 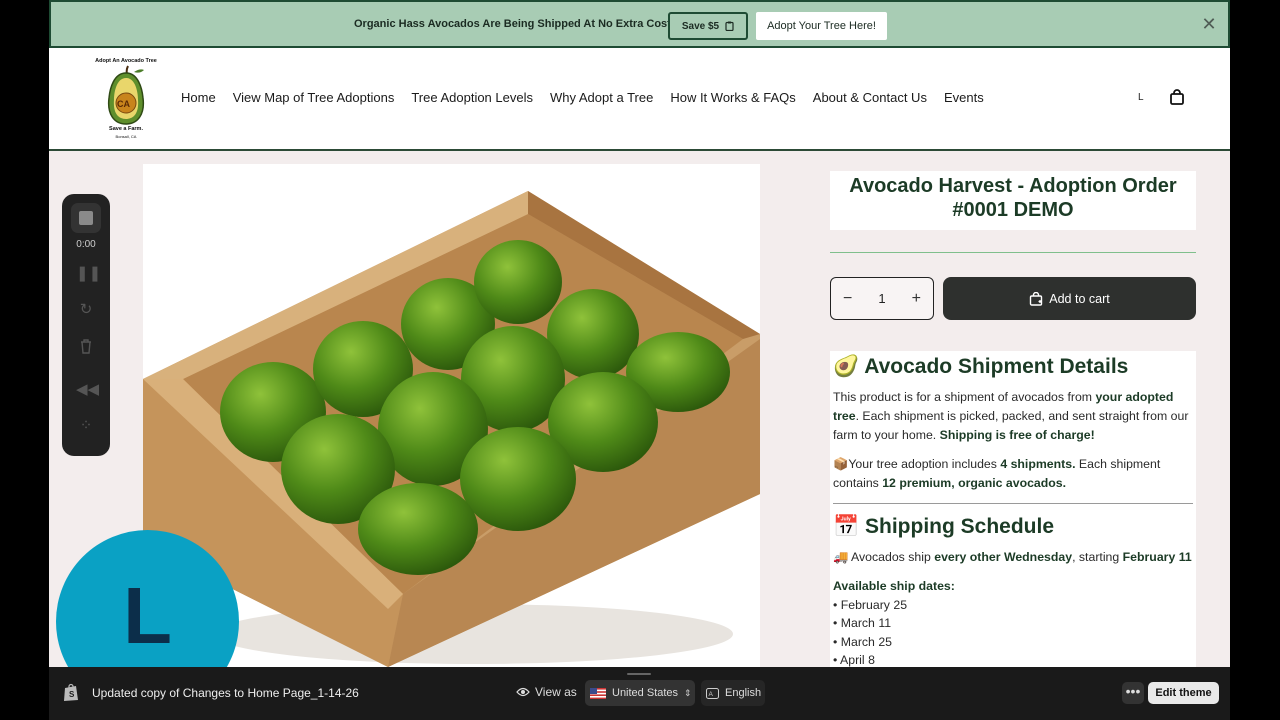 I want to click on nav-why-adopt: Why Adopt a Tree, so click(x=601, y=97).